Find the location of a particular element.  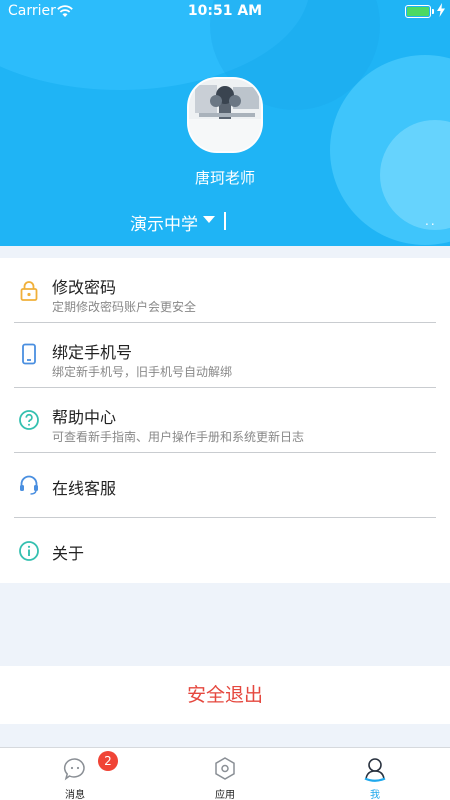

tab-label: 应用 is located at coordinates (225, 795).